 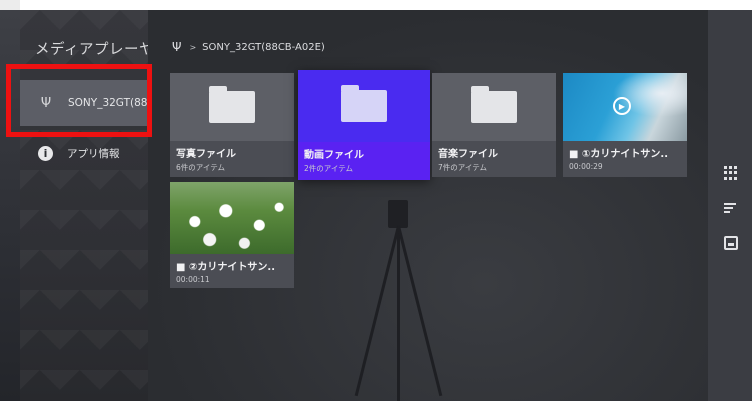 I want to click on sidebar-item-usb-drive: Ψ SONY_32GT(88CB-A02E), so click(x=84, y=103).